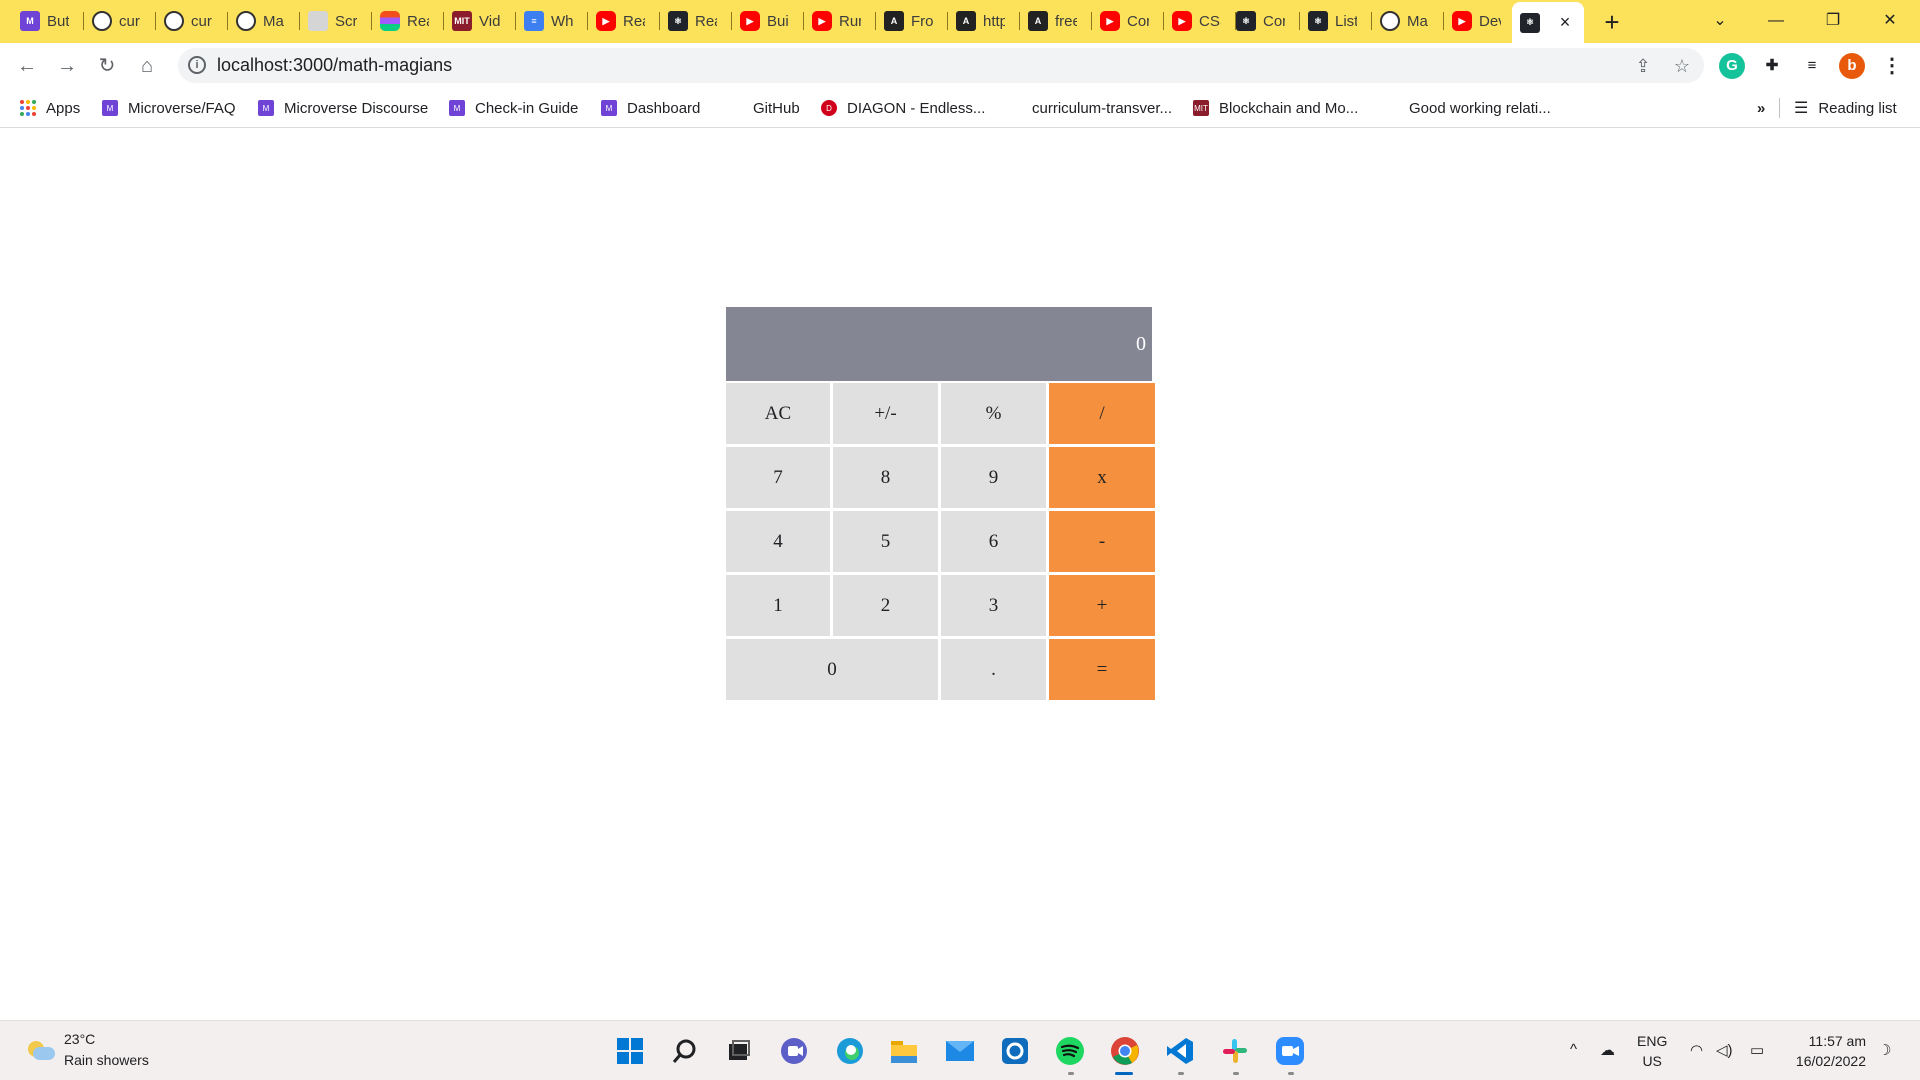  I want to click on multiply-button: x, so click(1102, 477).